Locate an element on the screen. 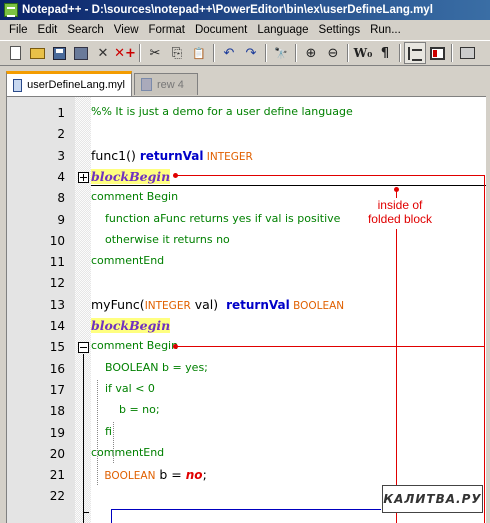 Image resolution: width=490 pixels, height=523 pixels. code-line: 3 func1() returnVal INTEGER is located at coordinates (246, 155).